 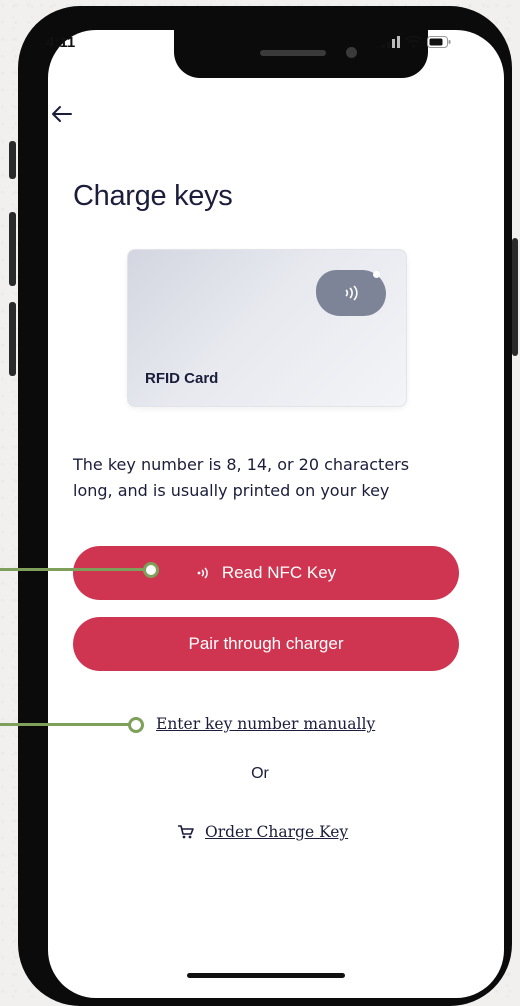 I want to click on signal-icon, so click(x=391, y=42).